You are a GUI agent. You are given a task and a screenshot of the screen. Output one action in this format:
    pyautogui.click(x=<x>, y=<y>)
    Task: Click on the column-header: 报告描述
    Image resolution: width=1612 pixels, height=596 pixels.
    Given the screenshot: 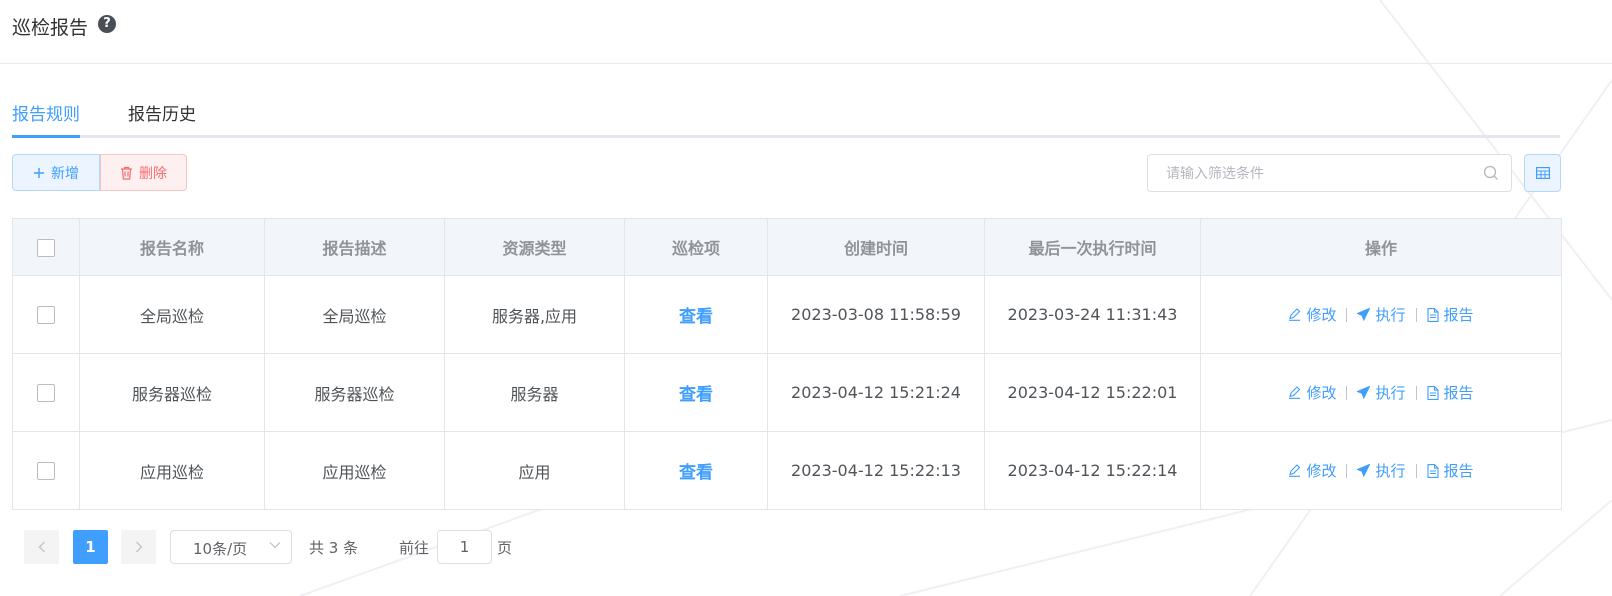 What is the action you would take?
    pyautogui.click(x=354, y=247)
    